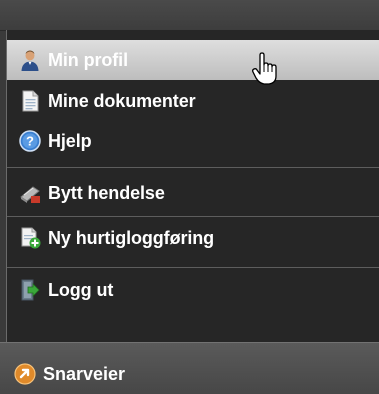 Image resolution: width=379 pixels, height=394 pixels. Describe the element at coordinates (106, 192) in the screenshot. I see `menu-item-label: Bytt hendelse` at that location.